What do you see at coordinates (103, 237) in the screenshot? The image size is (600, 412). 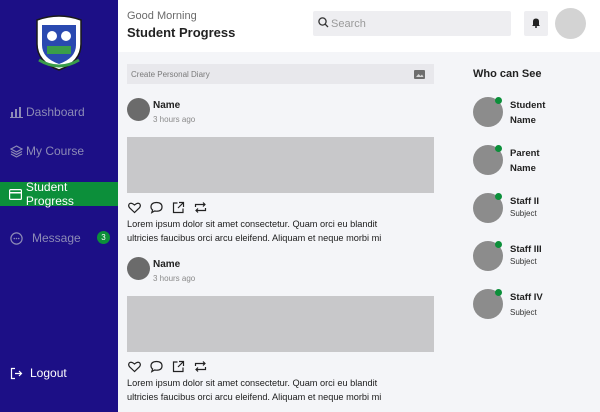 I see `message-count-badge: 3` at bounding box center [103, 237].